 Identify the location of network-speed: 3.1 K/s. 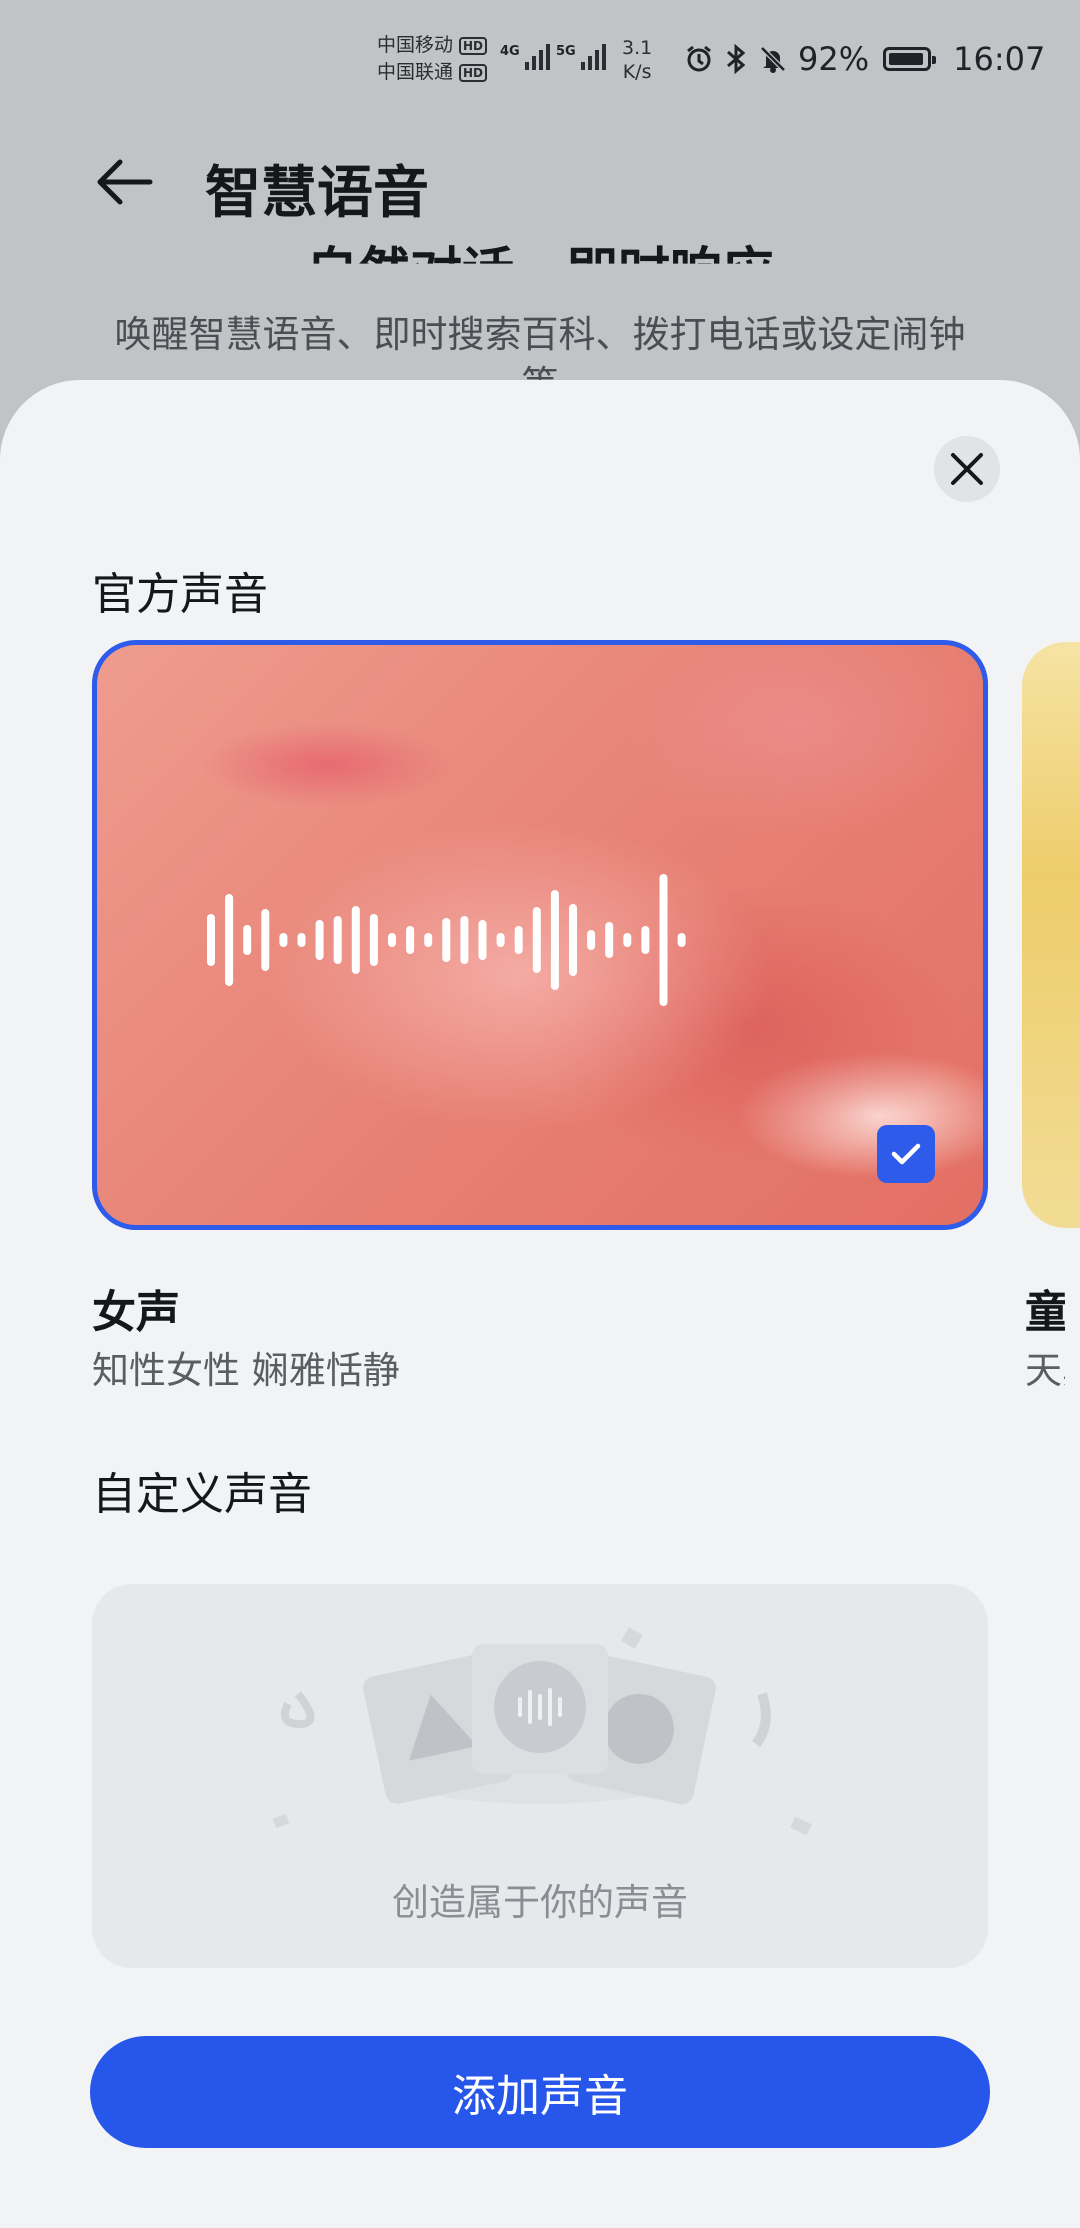
(637, 60).